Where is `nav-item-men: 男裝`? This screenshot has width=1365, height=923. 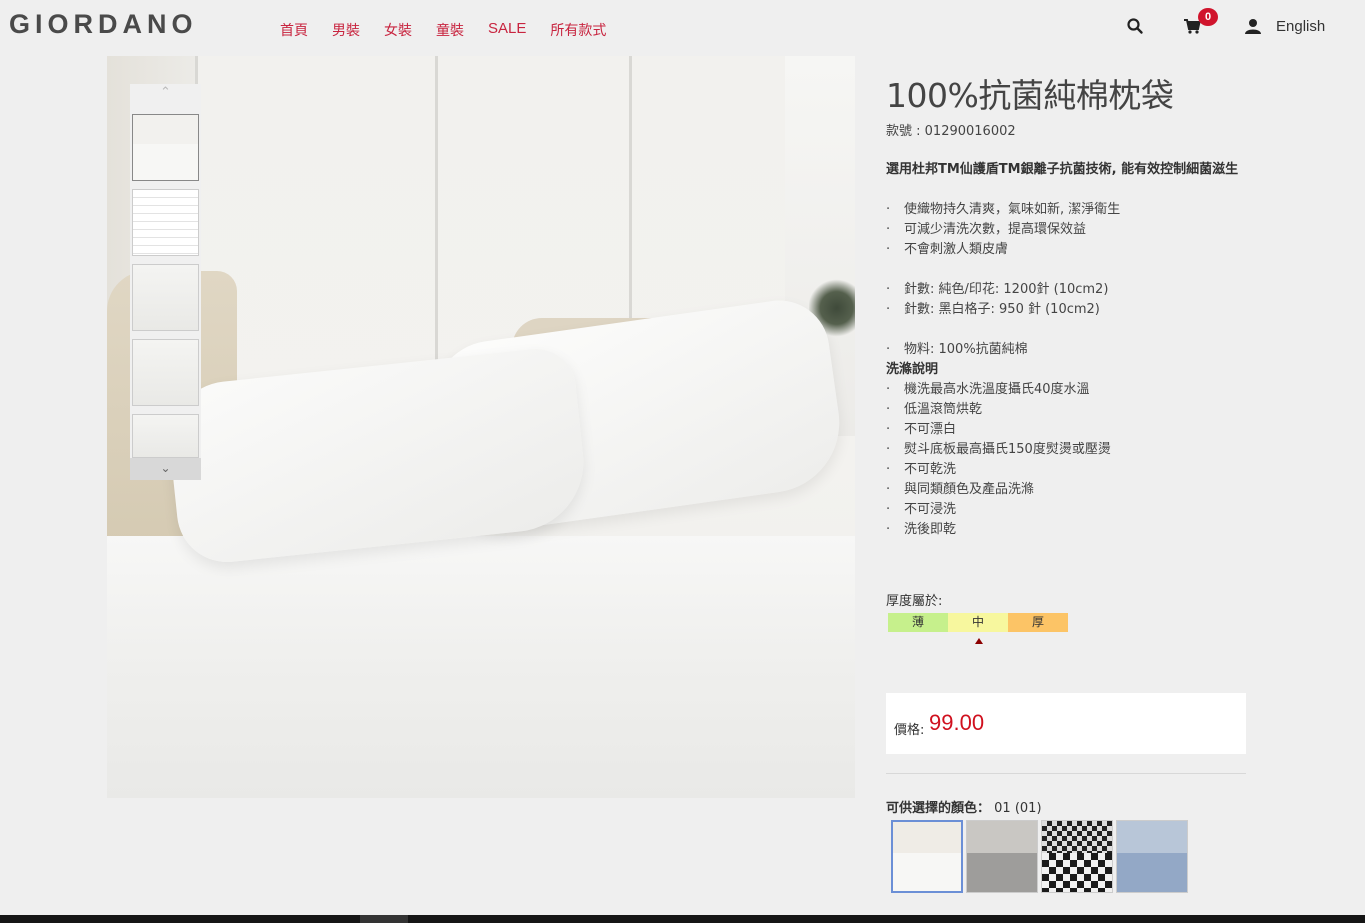
nav-item-men: 男裝 is located at coordinates (346, 30).